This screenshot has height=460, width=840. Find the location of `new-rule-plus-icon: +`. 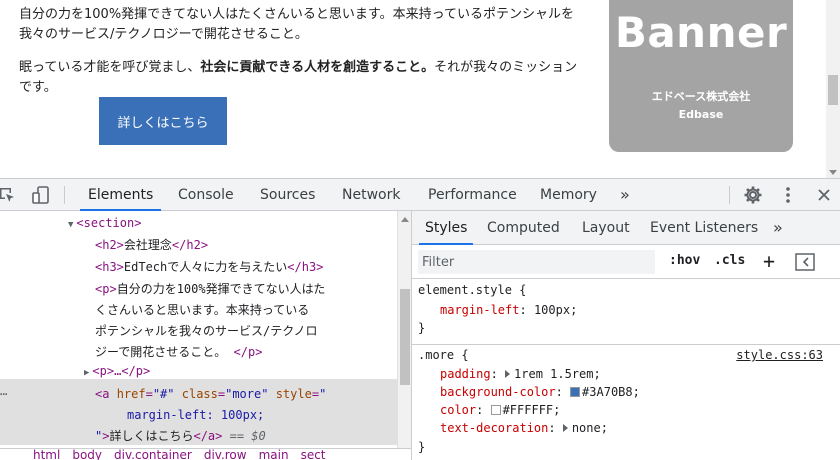

new-rule-plus-icon: + is located at coordinates (769, 261).